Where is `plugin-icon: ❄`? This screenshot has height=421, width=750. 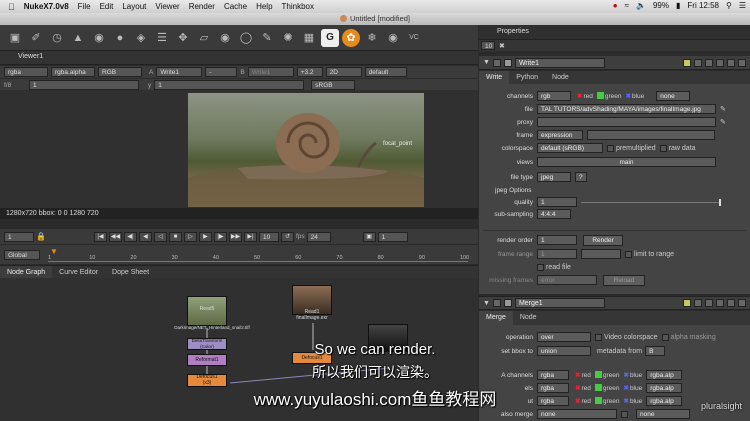
plugin-icon: ❄ is located at coordinates (372, 38).